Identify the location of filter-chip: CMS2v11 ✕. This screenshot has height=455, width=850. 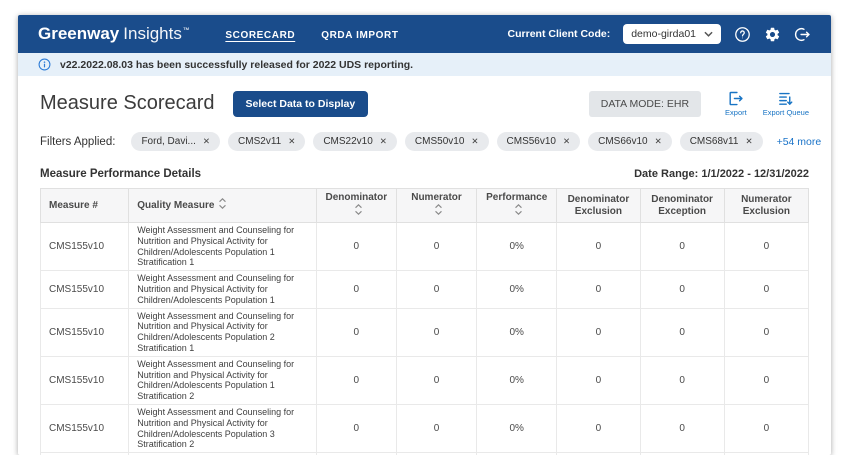
(266, 141).